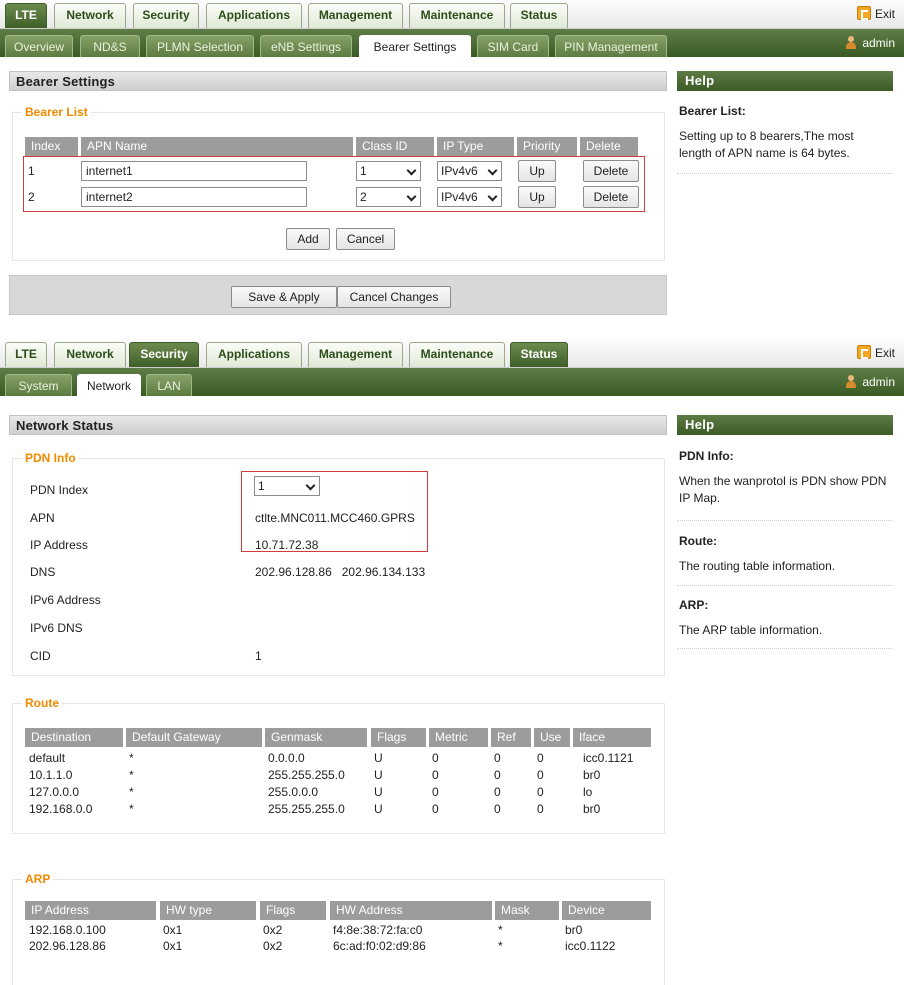 Image resolution: width=904 pixels, height=985 pixels. I want to click on pdn-index-label: PDN Index, so click(59, 490).